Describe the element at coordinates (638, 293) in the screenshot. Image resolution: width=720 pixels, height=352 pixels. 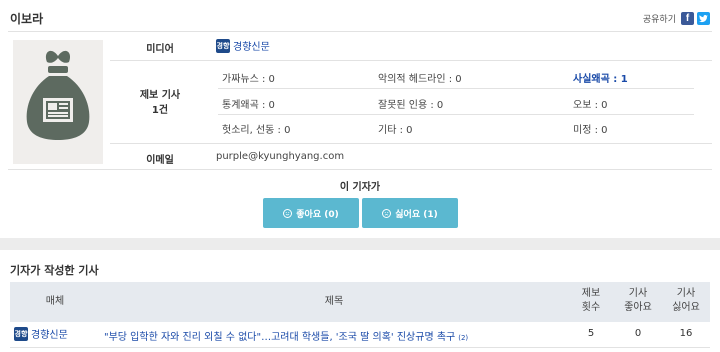
I see `col-likes-line1: 기사` at that location.